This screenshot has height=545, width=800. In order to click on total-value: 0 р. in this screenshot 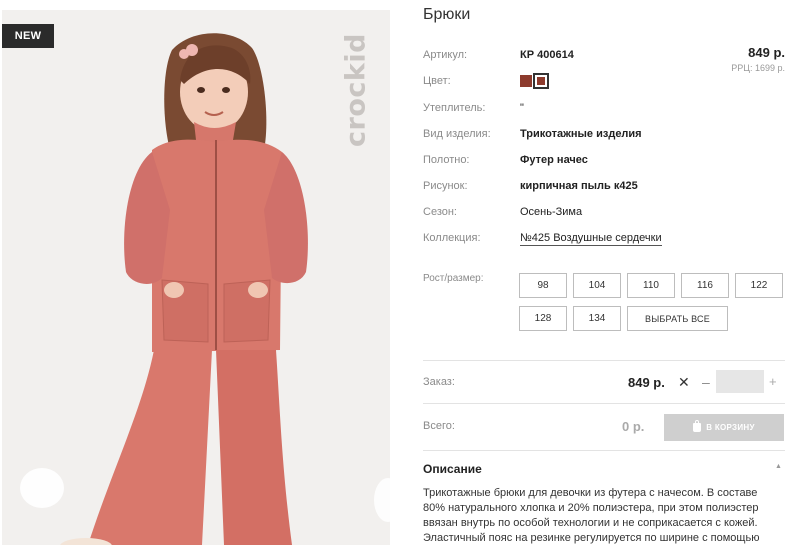, I will do `click(633, 426)`.